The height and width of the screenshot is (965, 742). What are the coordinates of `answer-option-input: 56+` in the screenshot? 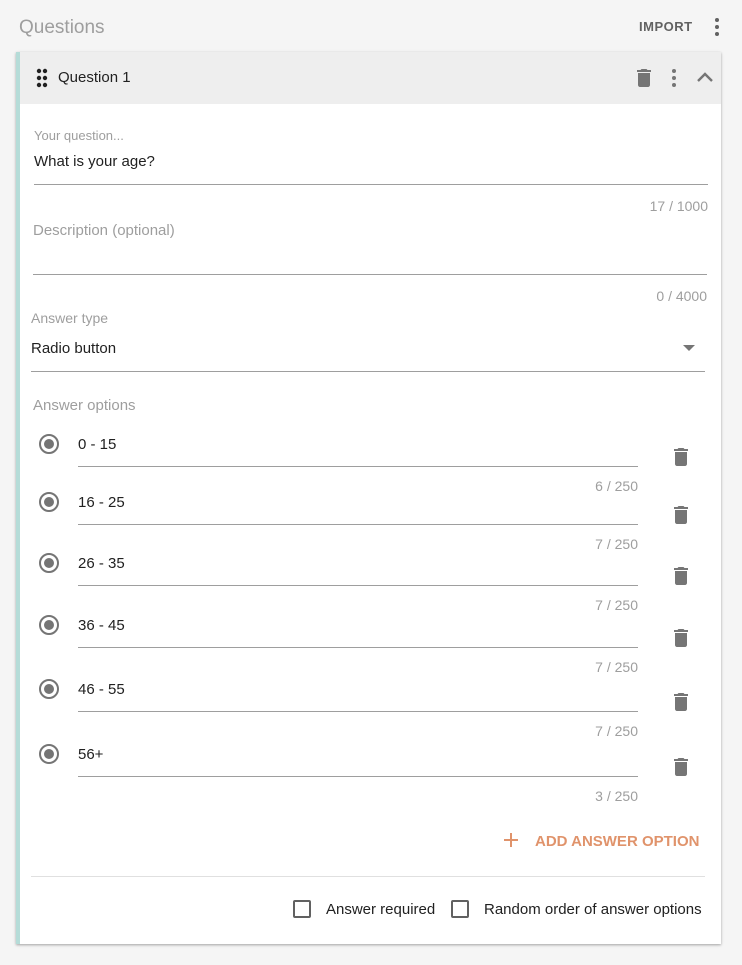 It's located at (90, 754).